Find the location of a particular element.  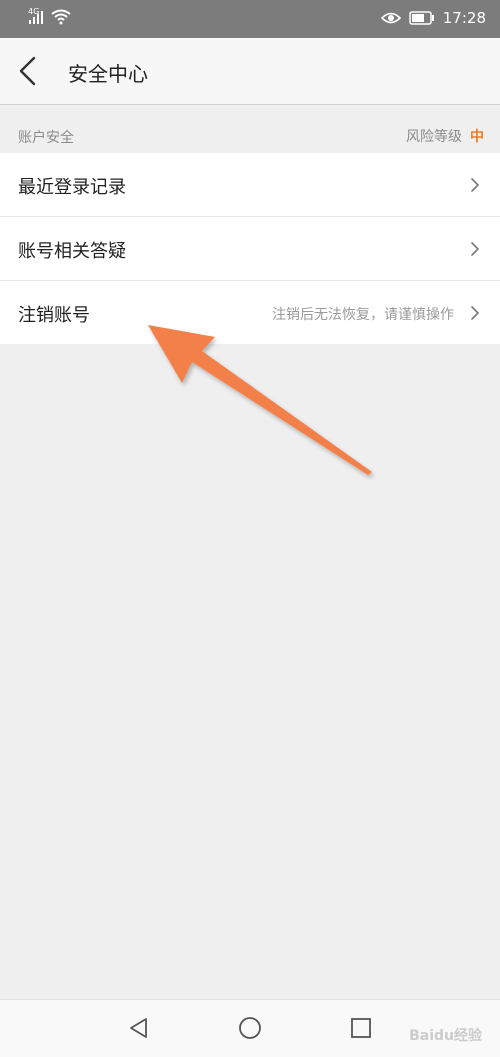

circle-home-icon is located at coordinates (250, 1028).